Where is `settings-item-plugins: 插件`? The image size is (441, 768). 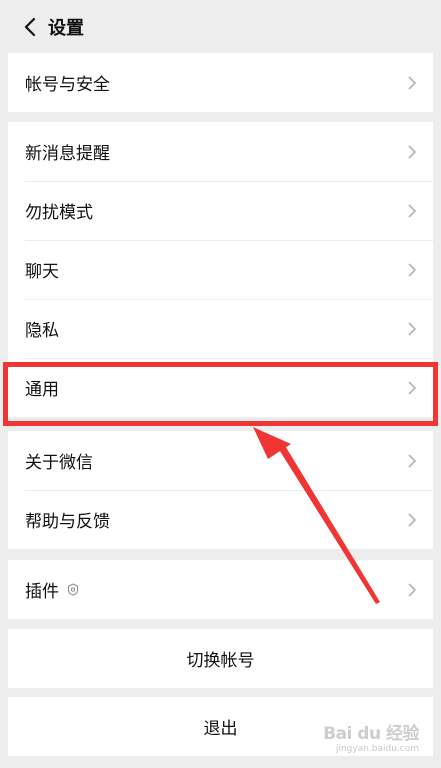 settings-item-plugins: 插件 is located at coordinates (220, 589).